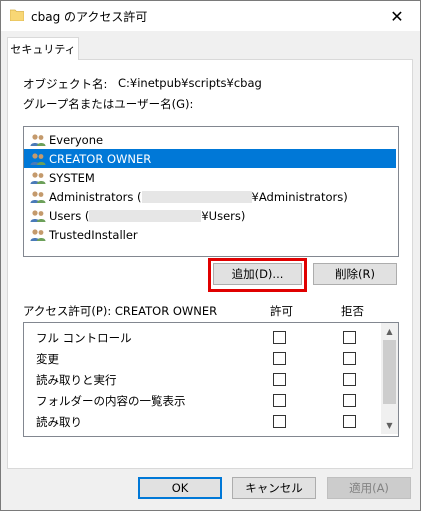 The image size is (421, 511). What do you see at coordinates (210, 139) in the screenshot?
I see `list-item-everyone: Everyone` at bounding box center [210, 139].